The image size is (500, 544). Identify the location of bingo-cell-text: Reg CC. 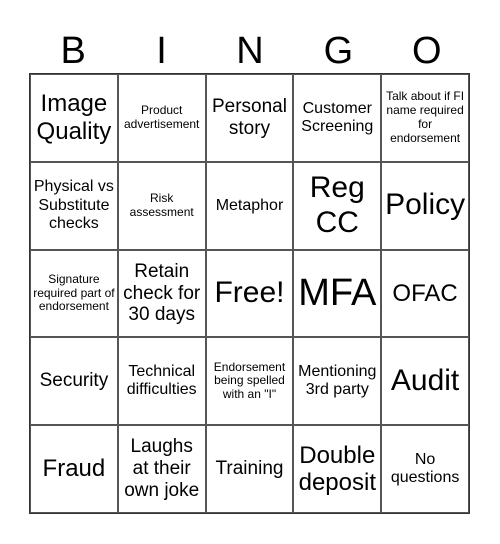
(337, 205).